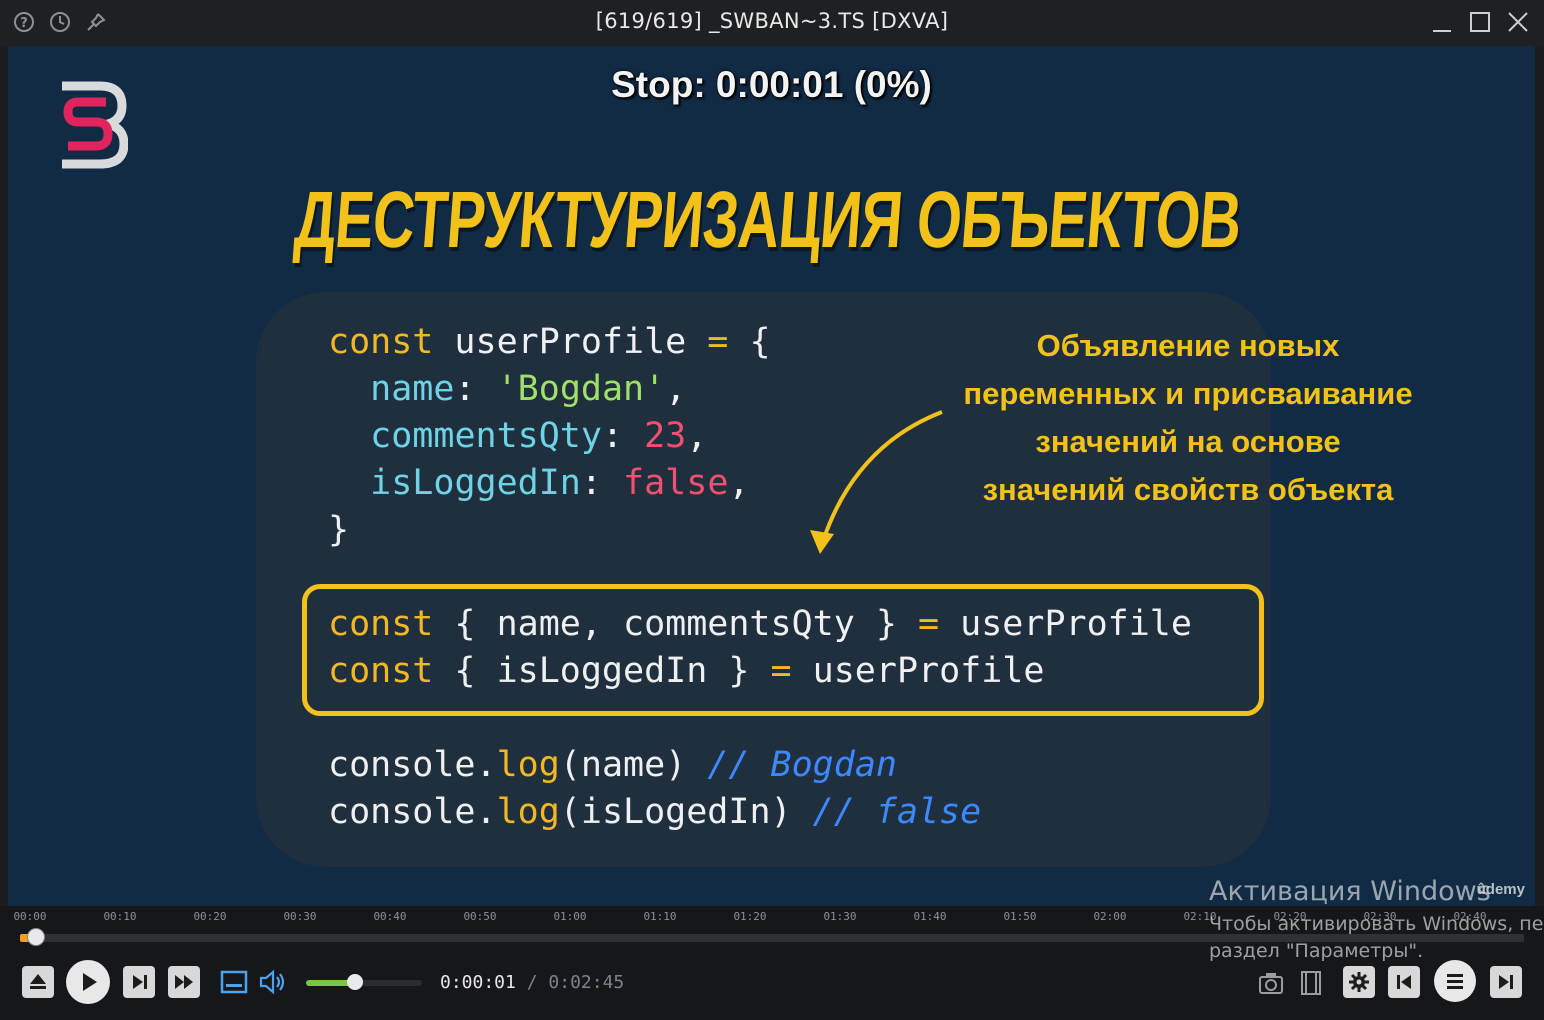  What do you see at coordinates (475, 483) in the screenshot?
I see `code-token: isLoggedIn` at bounding box center [475, 483].